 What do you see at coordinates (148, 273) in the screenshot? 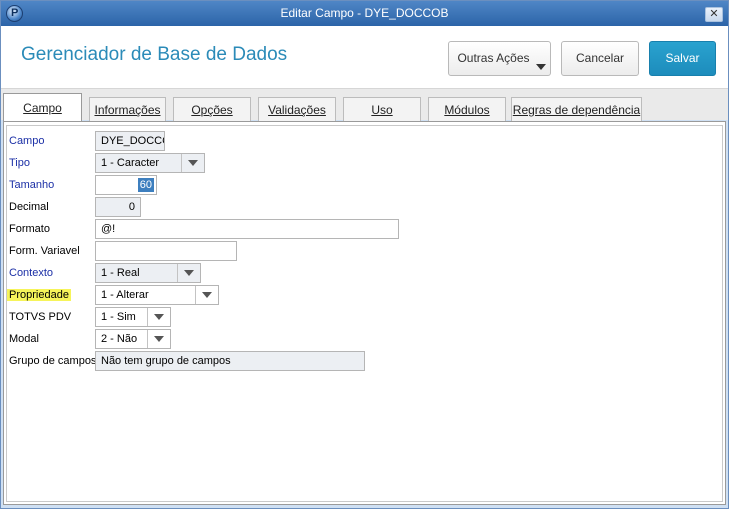
I see `contexto-select: 1 - Real` at bounding box center [148, 273].